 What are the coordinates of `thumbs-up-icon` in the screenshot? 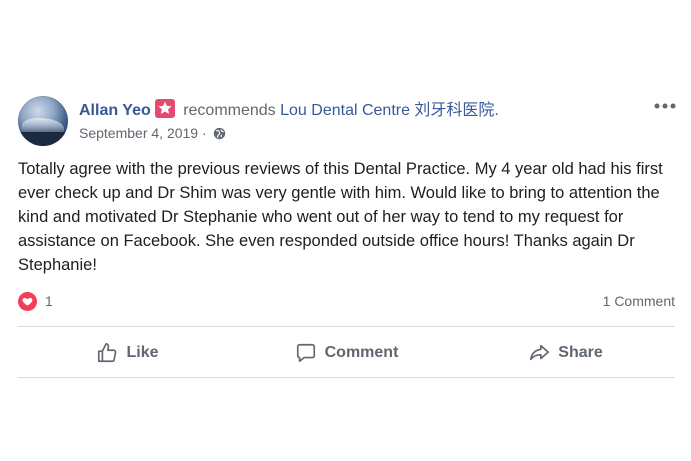 It's located at (107, 352).